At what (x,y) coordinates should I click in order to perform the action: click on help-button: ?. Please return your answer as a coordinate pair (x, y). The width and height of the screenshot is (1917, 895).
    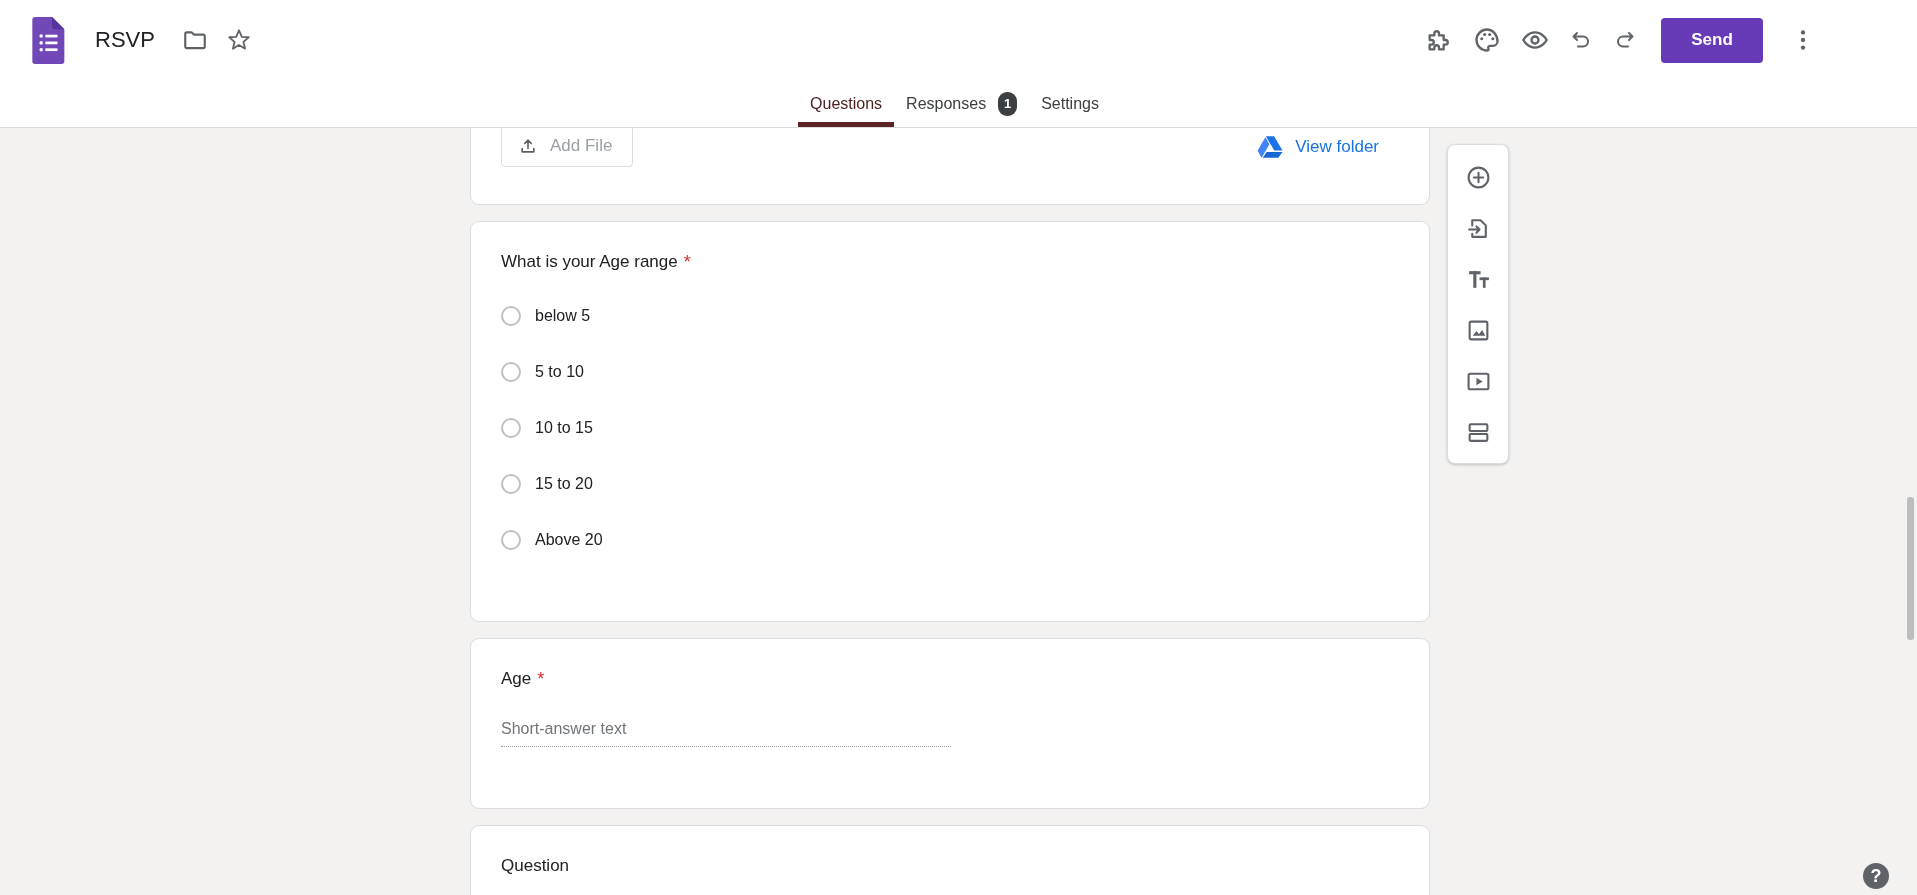
    Looking at the image, I should click on (1876, 876).